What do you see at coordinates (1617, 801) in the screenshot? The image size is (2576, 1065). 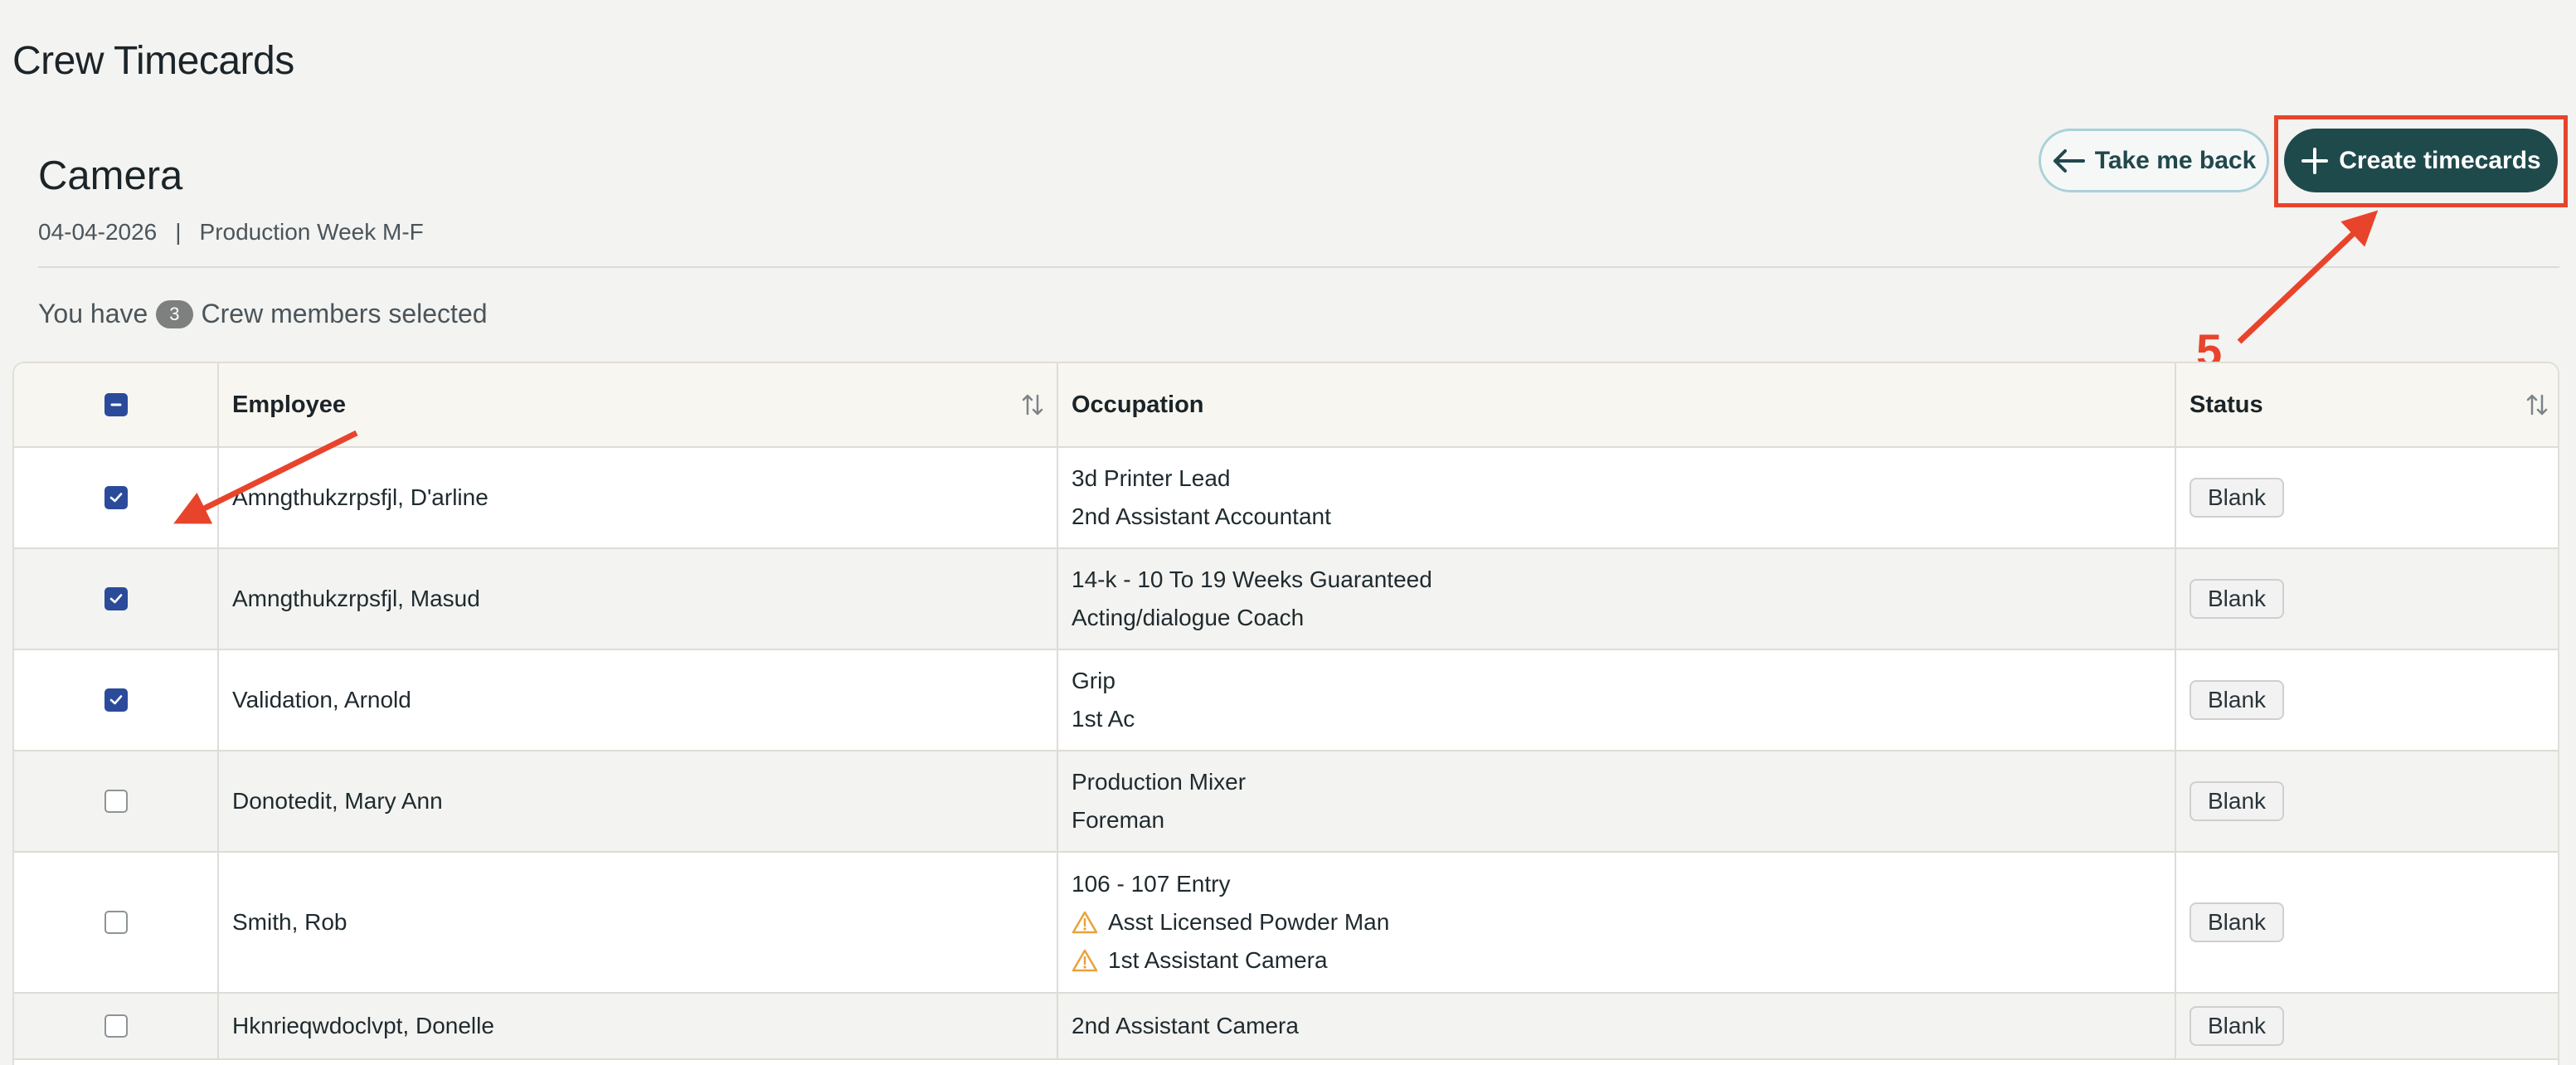 I see `occupation-cell: Production Mixer Foreman` at bounding box center [1617, 801].